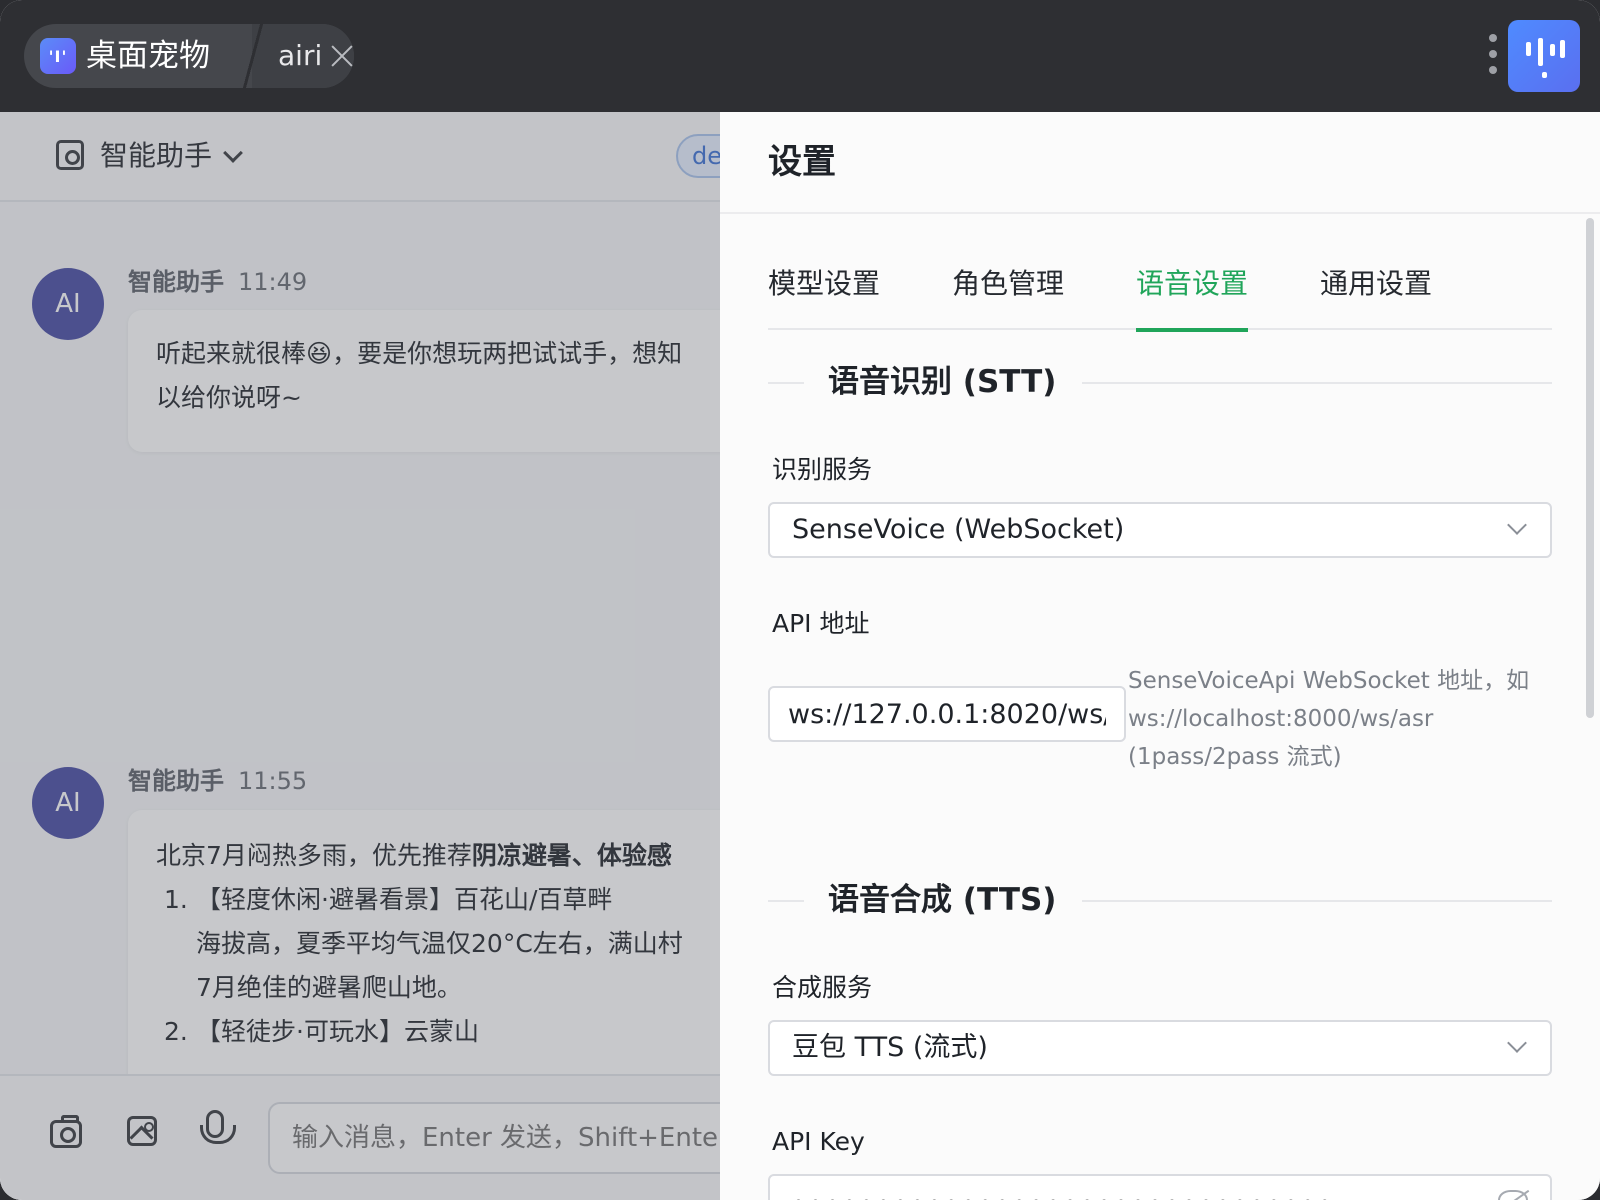 The height and width of the screenshot is (1200, 1600). I want to click on app-logo-icon: 'I', so click(58, 56).